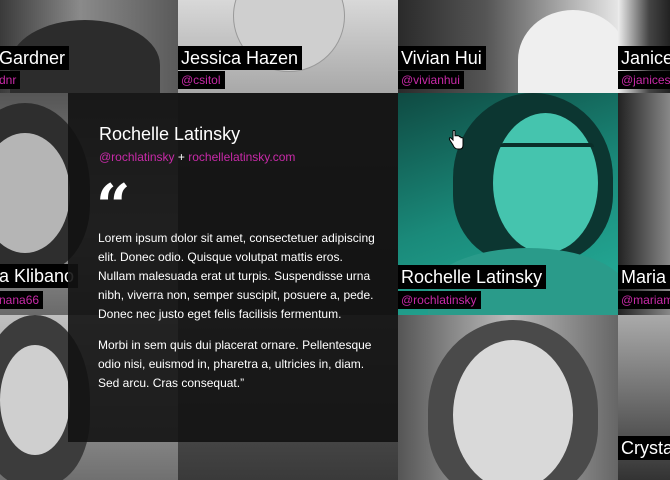  I want to click on detail-handle-link: @rochlatinsky, so click(137, 157).